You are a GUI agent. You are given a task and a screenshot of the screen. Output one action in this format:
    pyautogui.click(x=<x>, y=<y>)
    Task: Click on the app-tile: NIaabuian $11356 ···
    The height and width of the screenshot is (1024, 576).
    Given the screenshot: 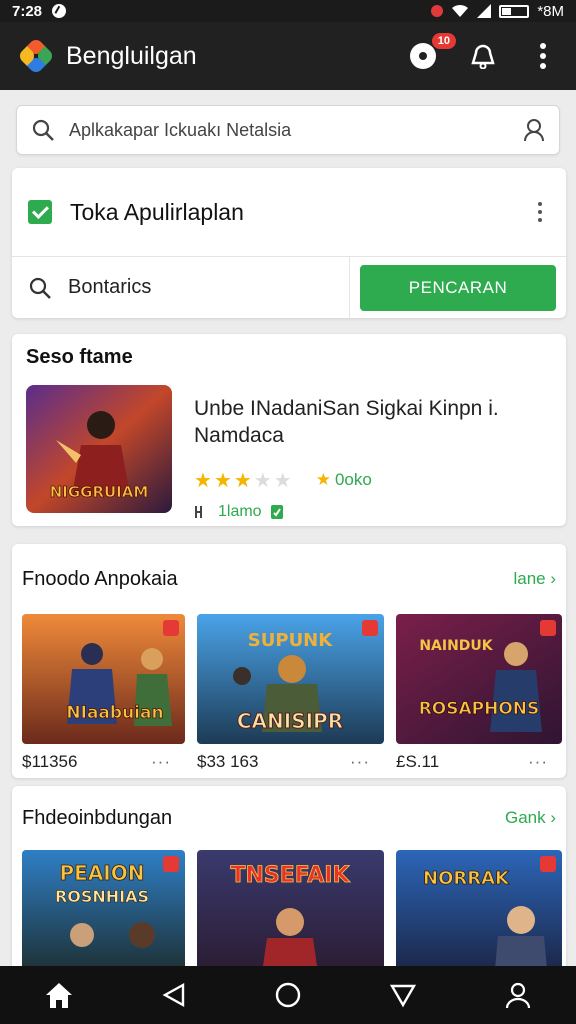 What is the action you would take?
    pyautogui.click(x=103, y=693)
    